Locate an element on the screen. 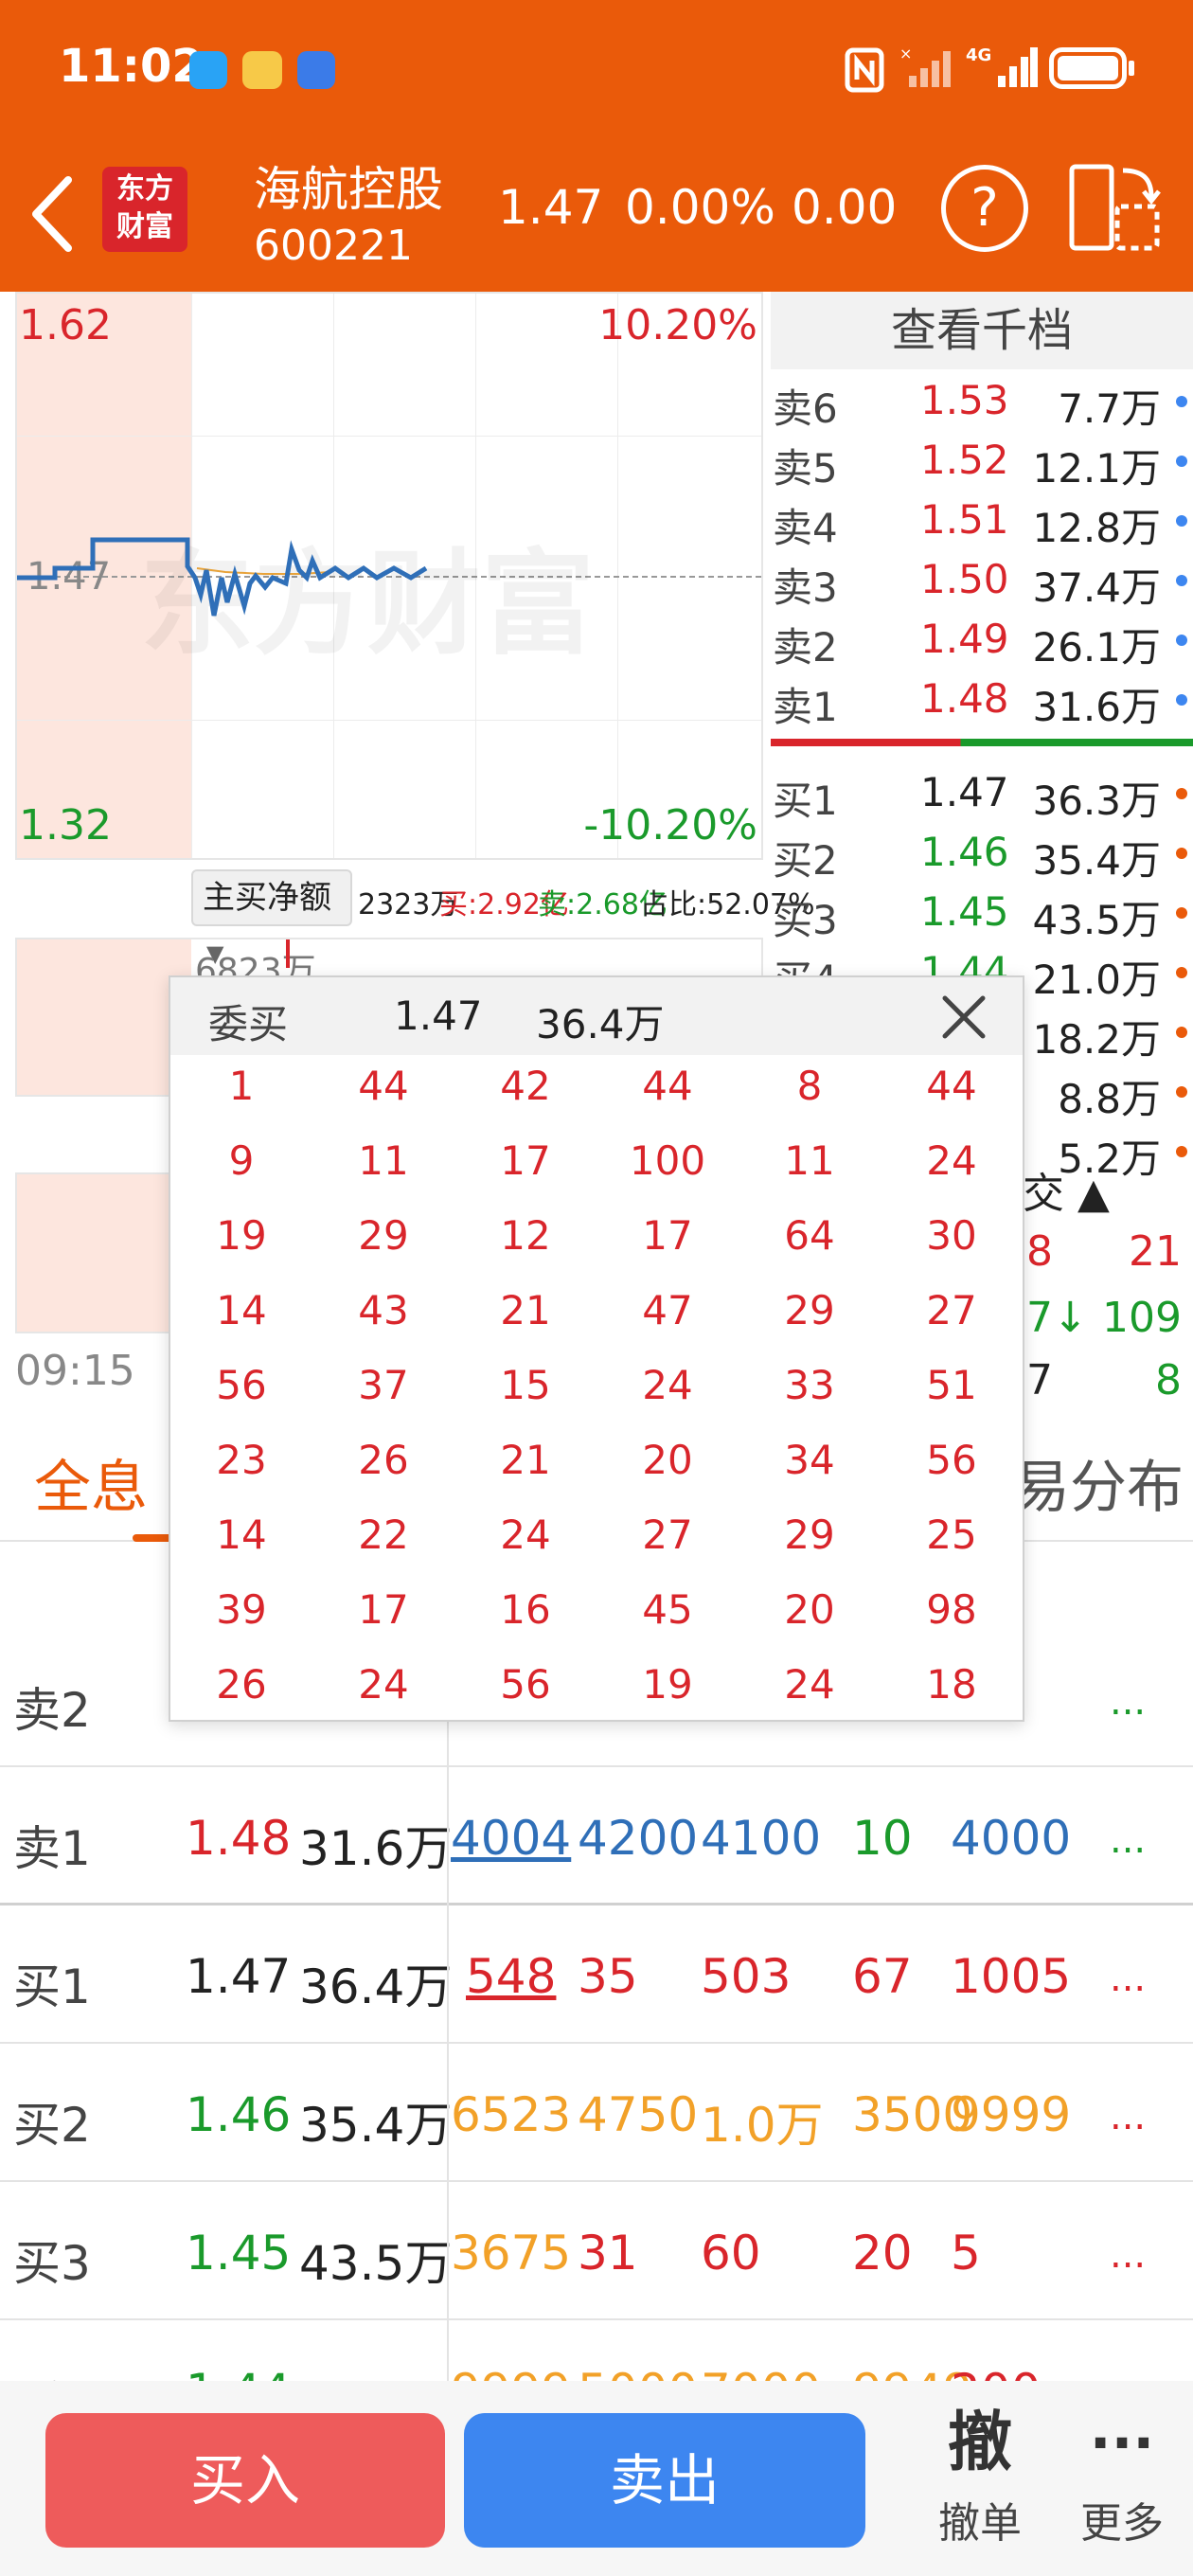 The image size is (1193, 2576). queue-order-cell: 56 is located at coordinates (525, 1684).